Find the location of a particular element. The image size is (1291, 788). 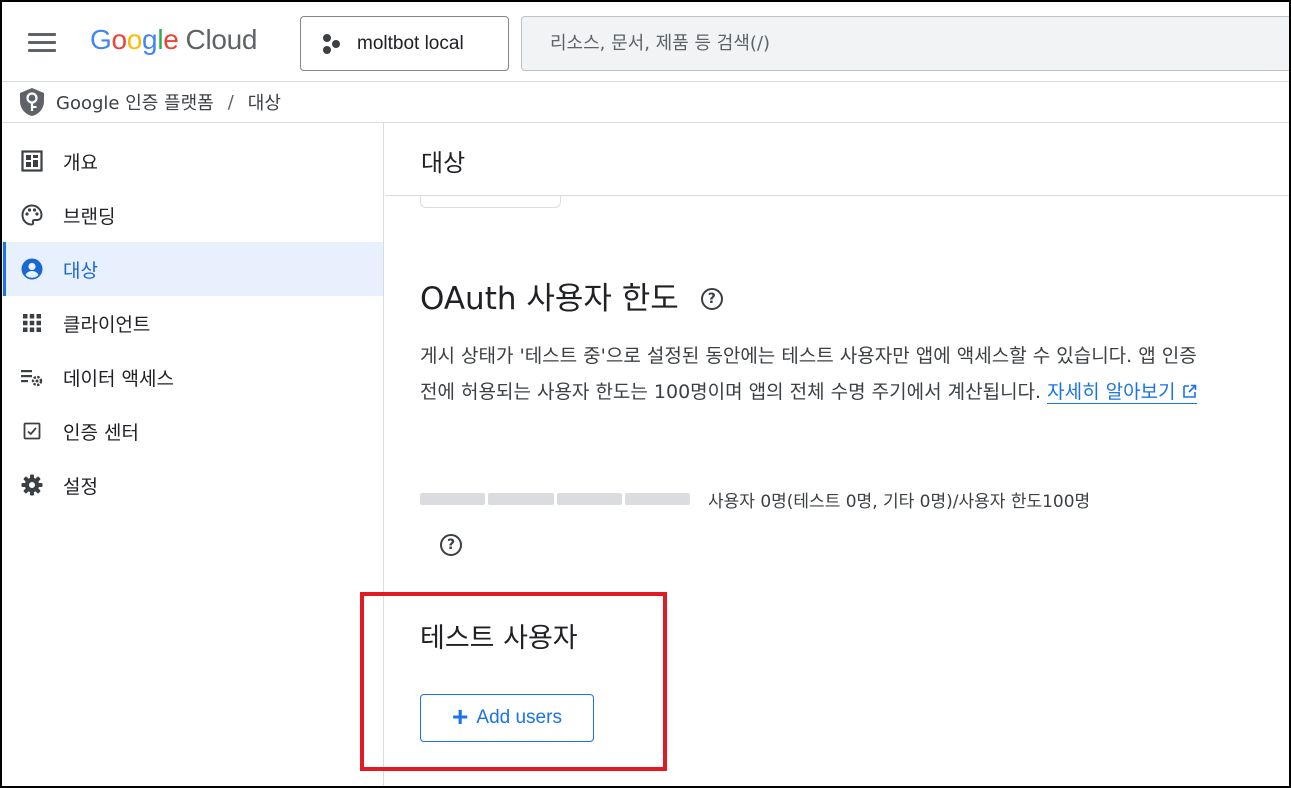

sidebar-item-label: 데이터 액세스 is located at coordinates (118, 378).